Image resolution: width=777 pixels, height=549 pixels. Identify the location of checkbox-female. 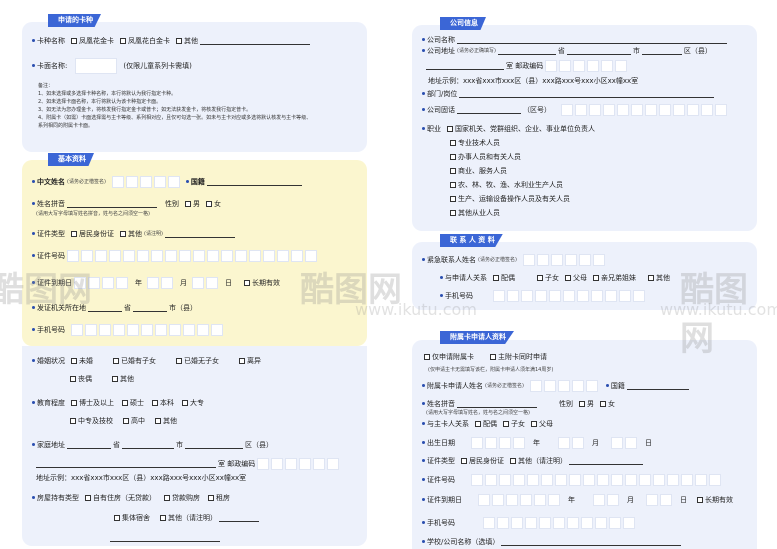
(209, 203).